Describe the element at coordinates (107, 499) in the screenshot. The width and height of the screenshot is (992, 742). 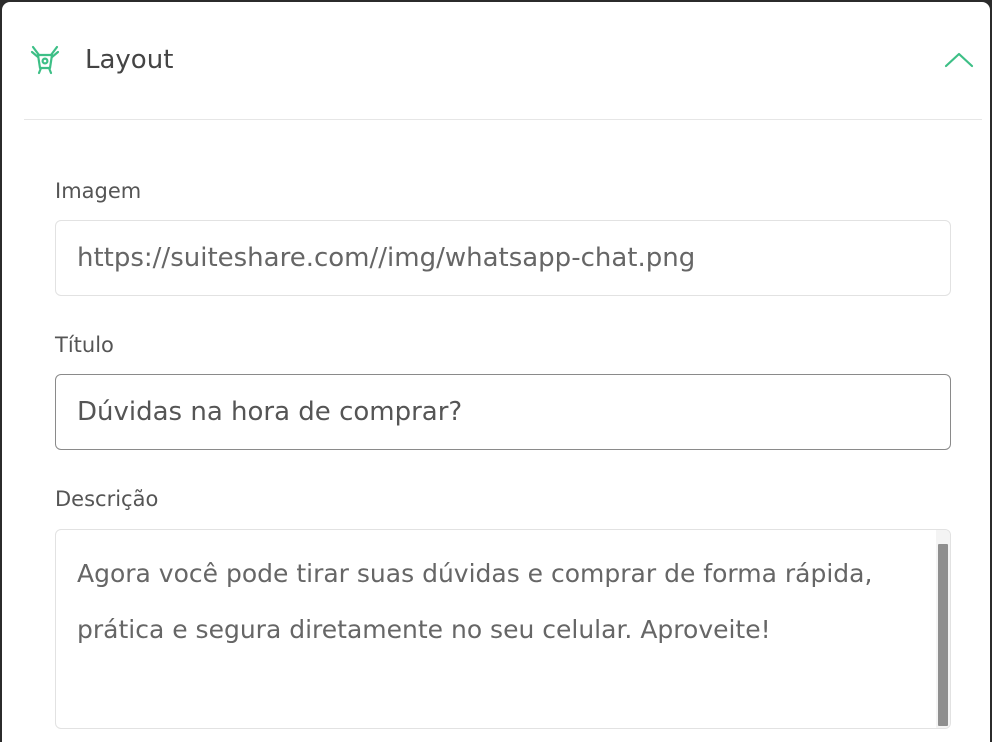
I see `description-label: Descrição` at that location.